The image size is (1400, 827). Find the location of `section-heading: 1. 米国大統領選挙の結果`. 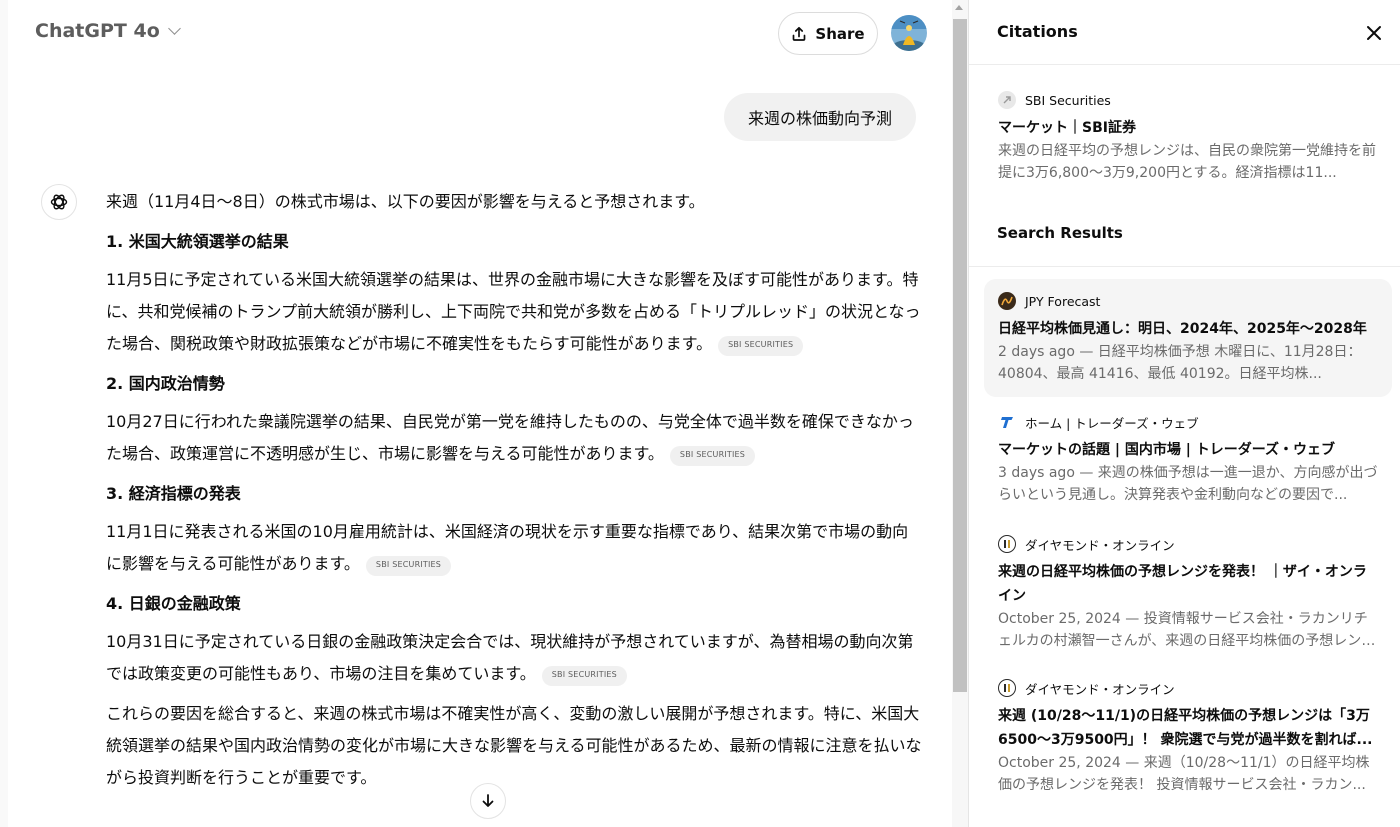

section-heading: 1. 米国大統領選挙の結果 is located at coordinates (197, 241).